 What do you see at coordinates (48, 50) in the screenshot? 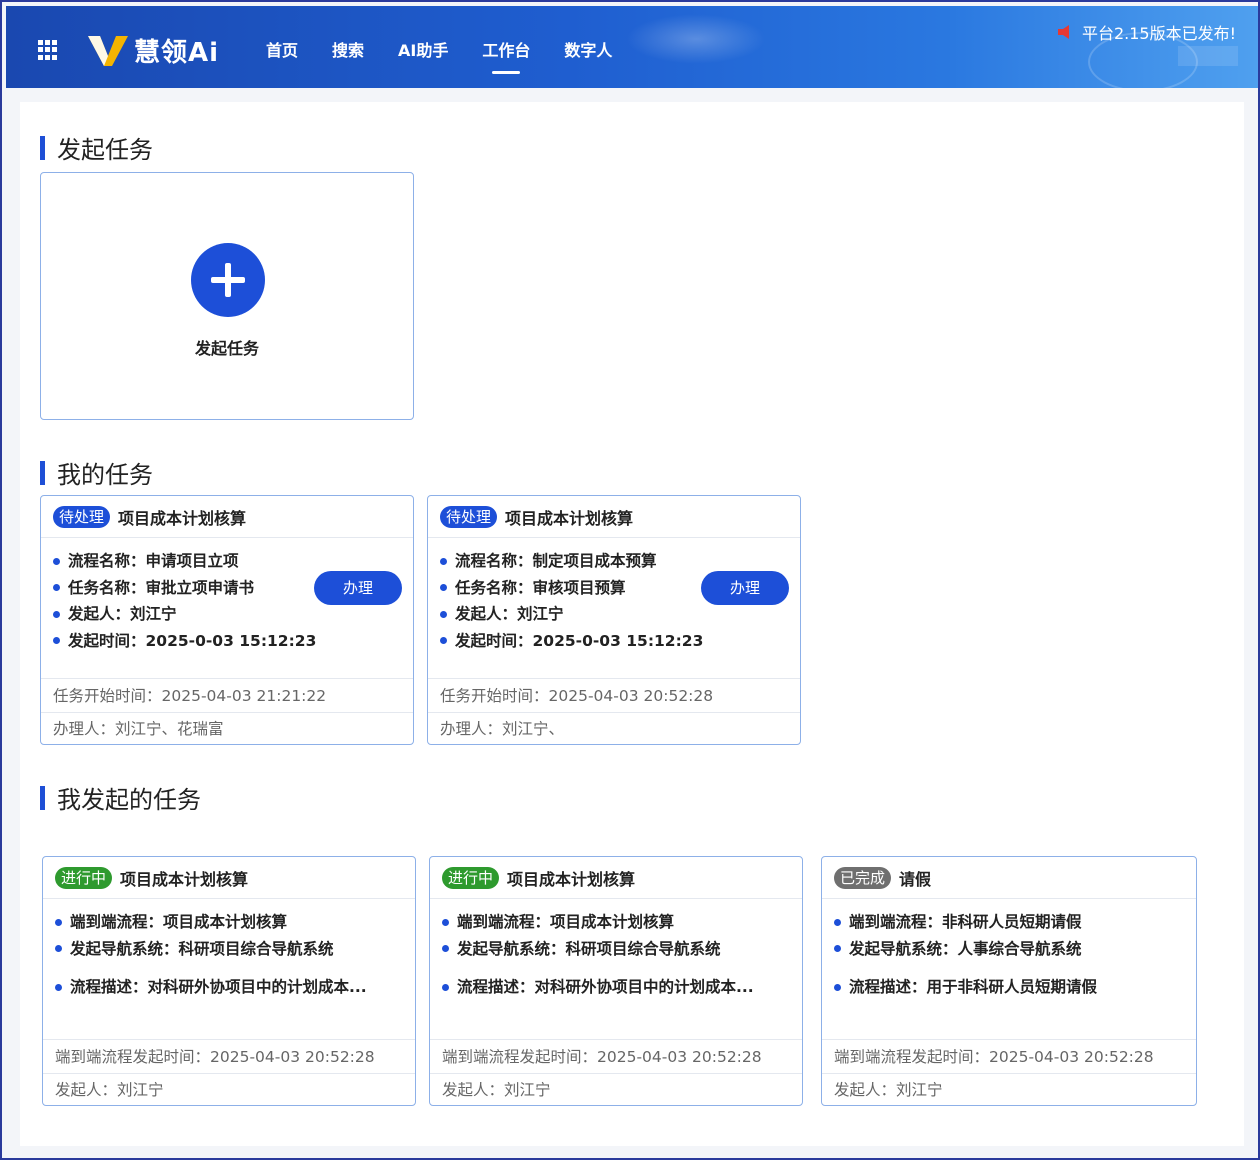
I see `apps-grid-icon` at bounding box center [48, 50].